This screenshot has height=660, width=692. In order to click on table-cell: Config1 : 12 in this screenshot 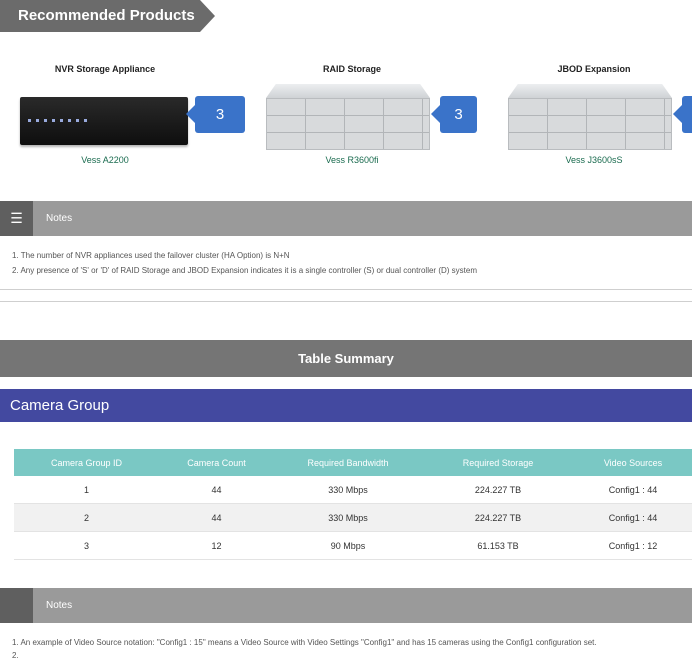, I will do `click(633, 545)`.